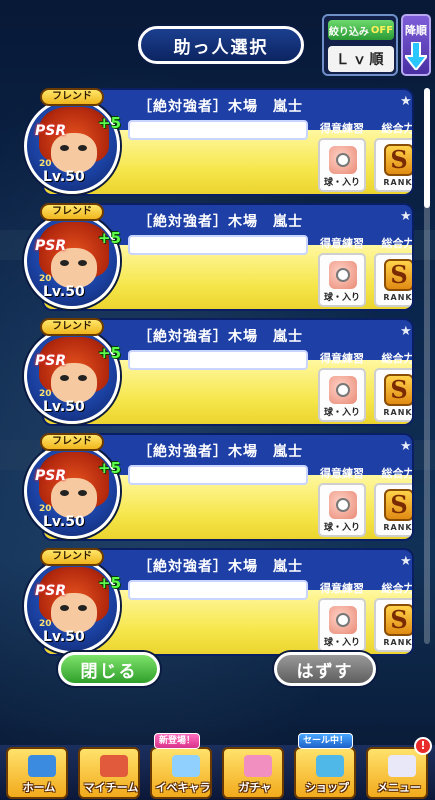 The width and height of the screenshot is (435, 800). Describe the element at coordinates (399, 787) in the screenshot. I see `nav-label: メニュー` at that location.